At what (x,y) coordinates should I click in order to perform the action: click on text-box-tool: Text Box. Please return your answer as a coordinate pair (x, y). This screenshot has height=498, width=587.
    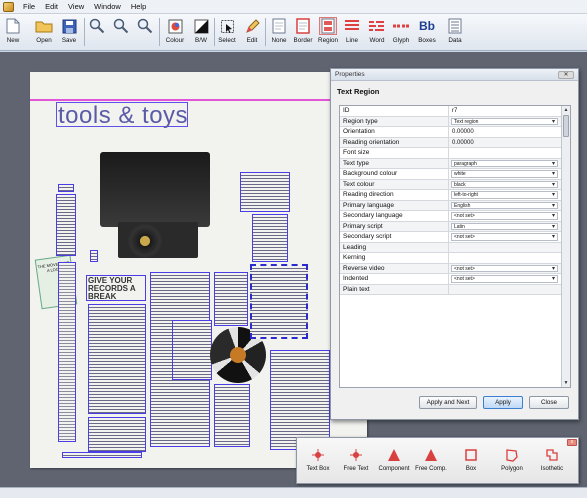
    Looking at the image, I should click on (318, 460).